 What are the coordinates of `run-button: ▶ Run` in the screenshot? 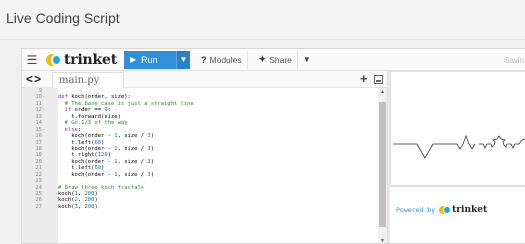 It's located at (150, 59).